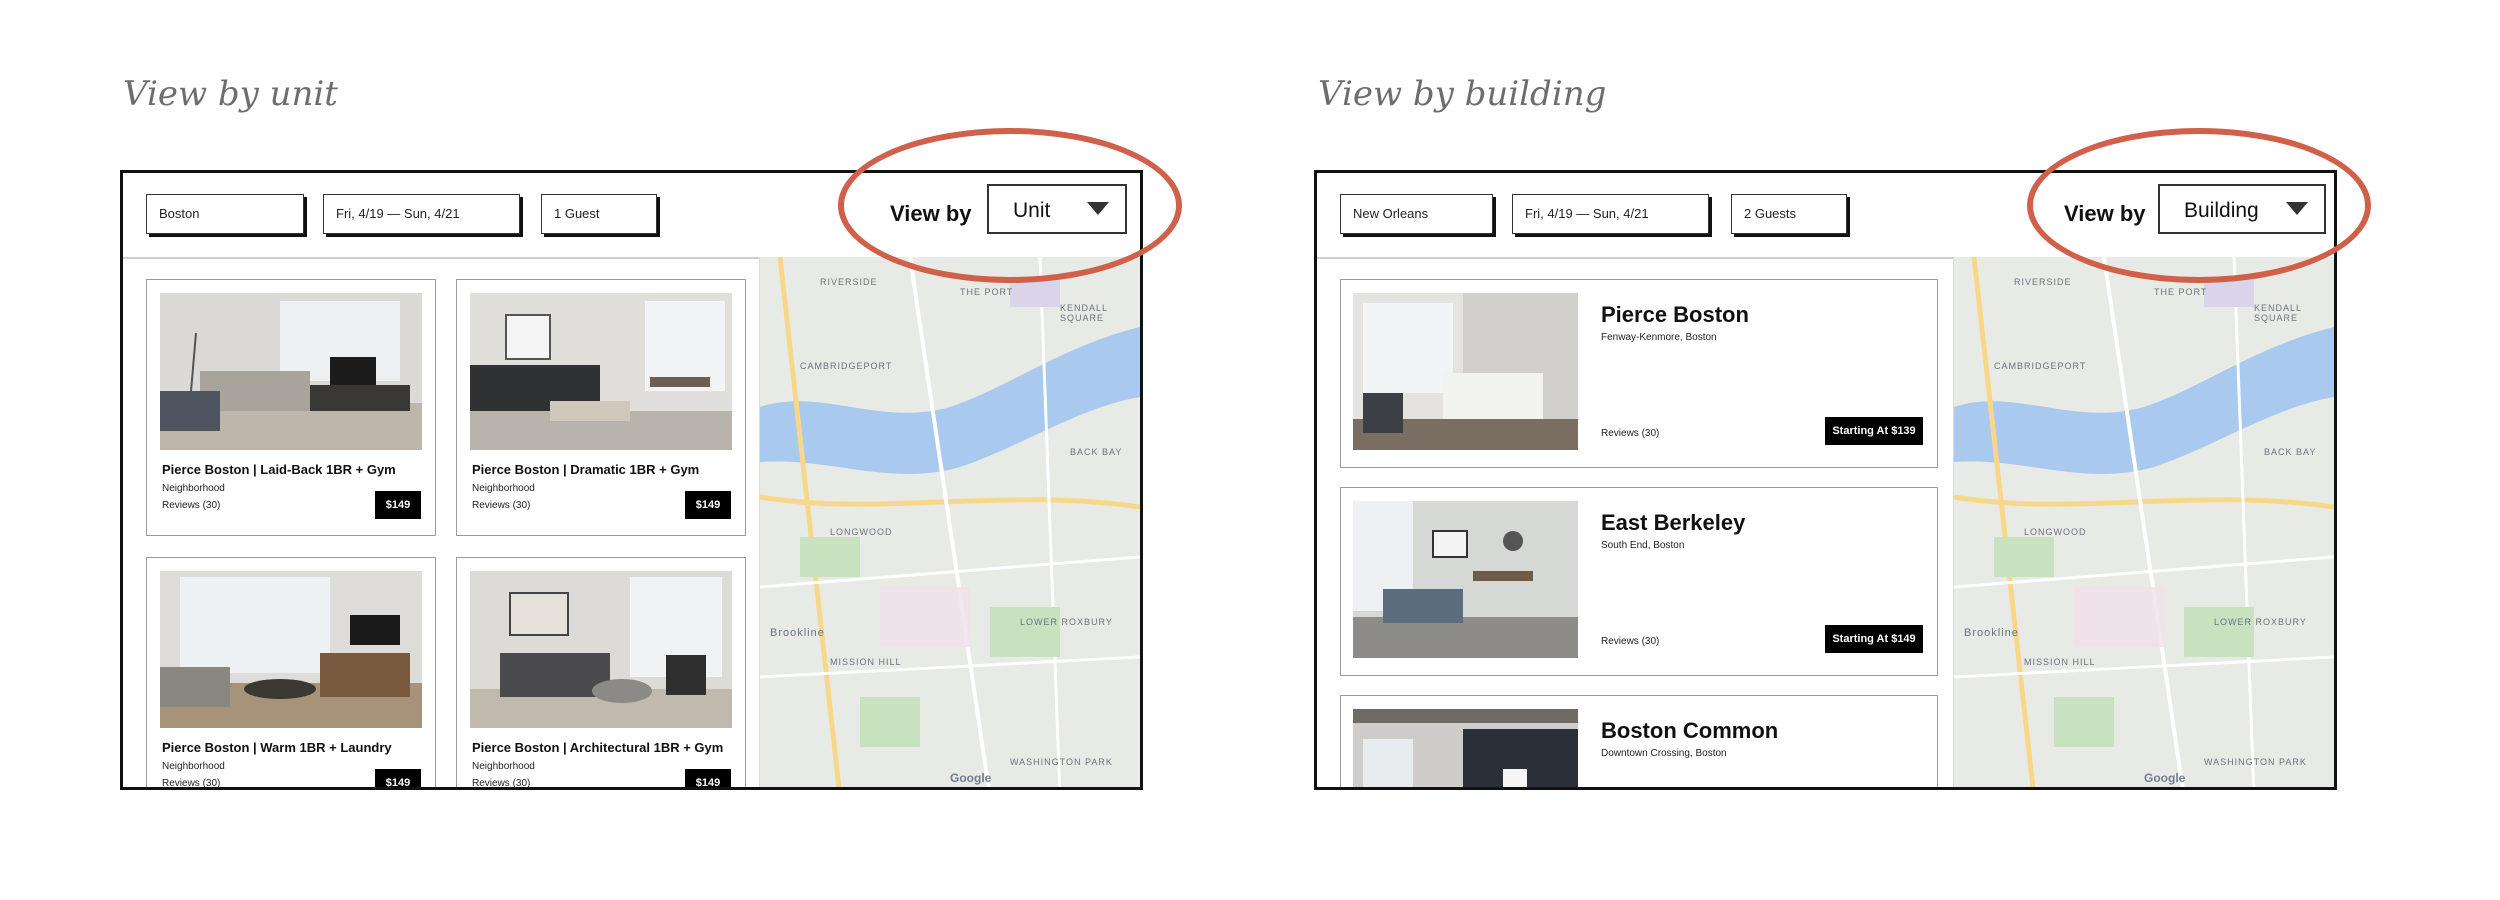 The height and width of the screenshot is (900, 2500). I want to click on unit-title: Pierce Boston | Warm 1BR + Laundry, so click(277, 747).